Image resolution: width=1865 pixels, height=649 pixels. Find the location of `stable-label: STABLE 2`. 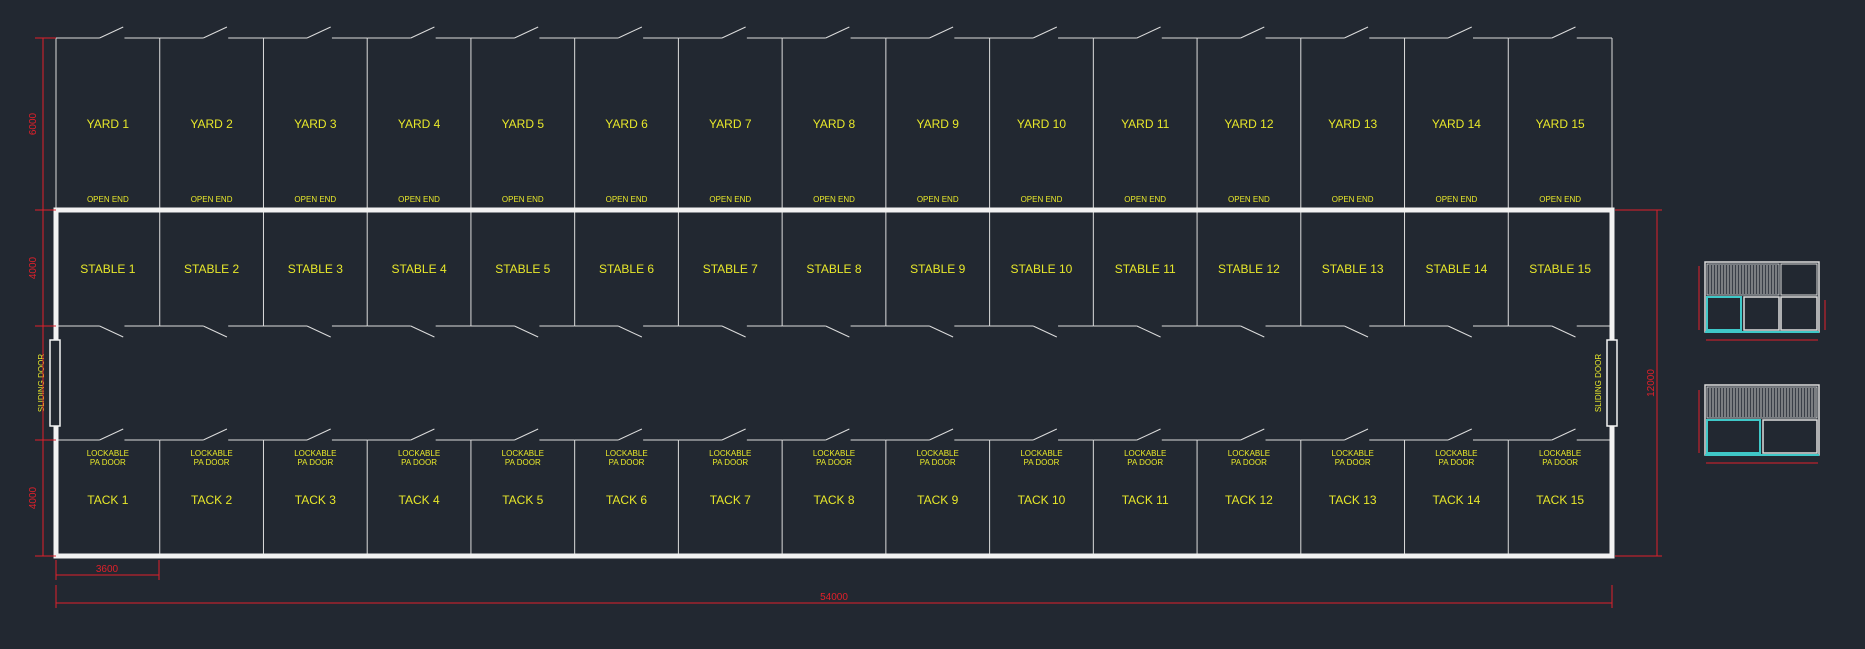

stable-label: STABLE 2 is located at coordinates (211, 269).